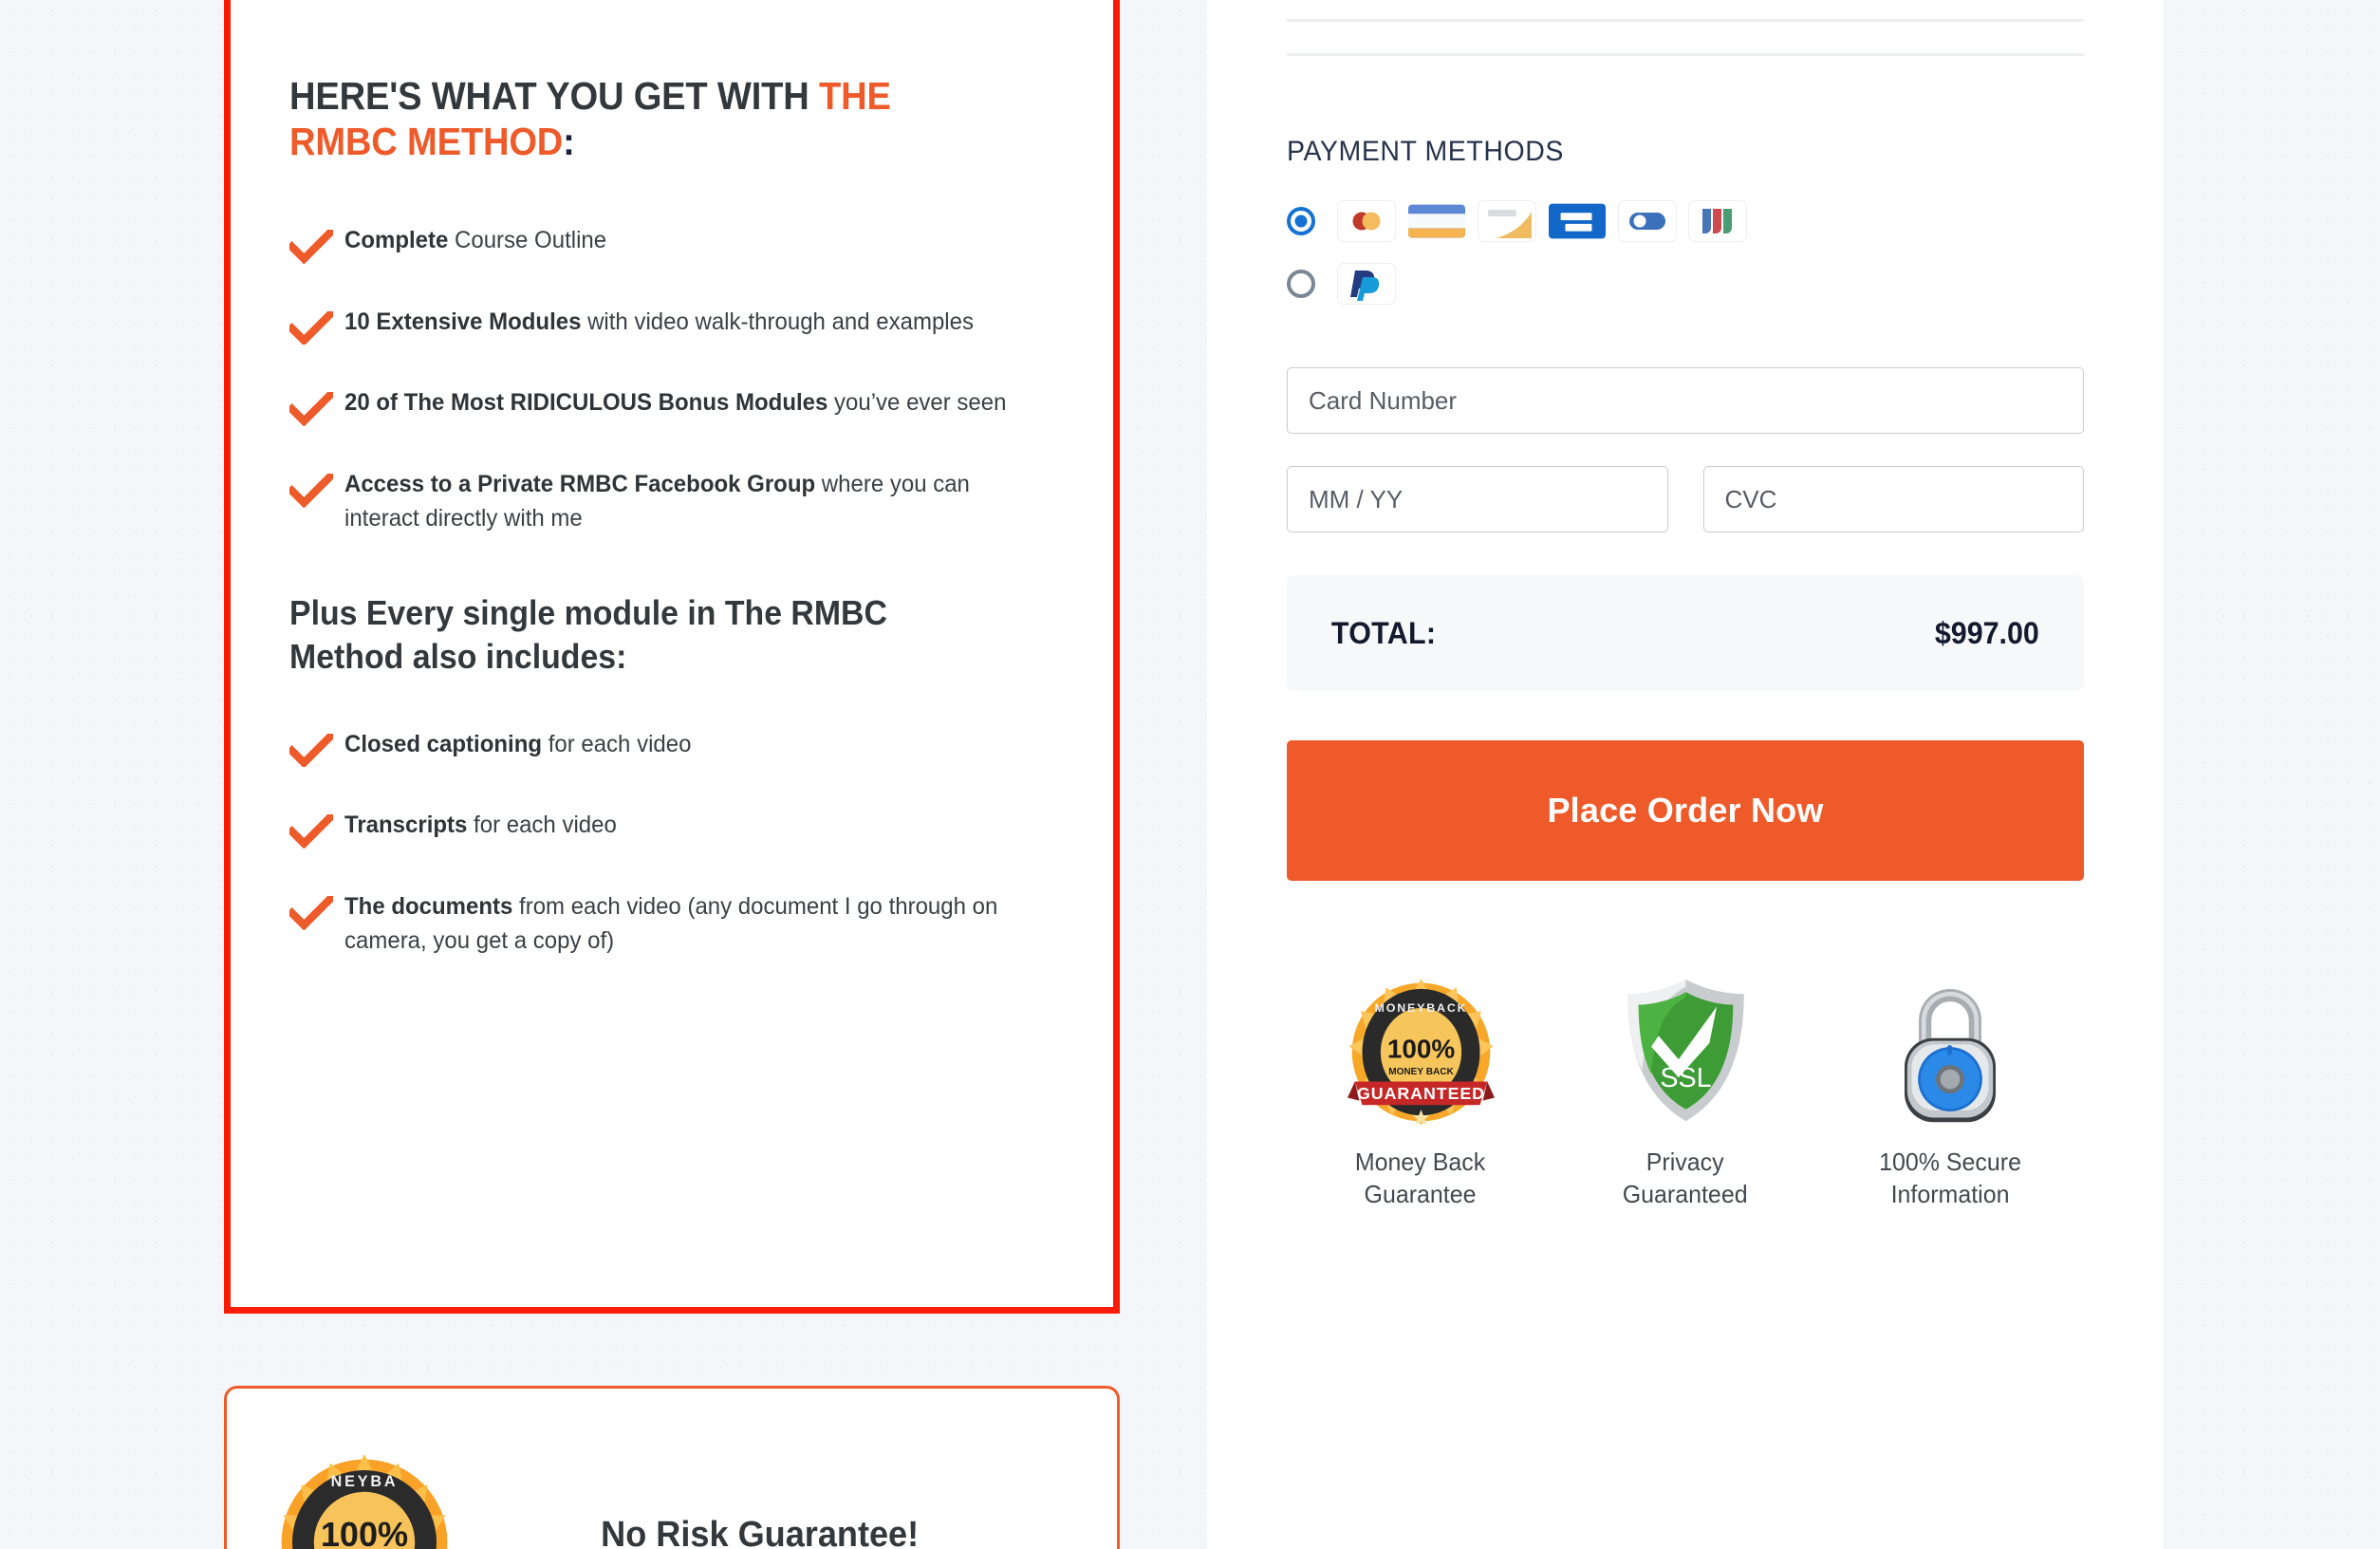  What do you see at coordinates (1717, 221) in the screenshot?
I see `jcb-icon` at bounding box center [1717, 221].